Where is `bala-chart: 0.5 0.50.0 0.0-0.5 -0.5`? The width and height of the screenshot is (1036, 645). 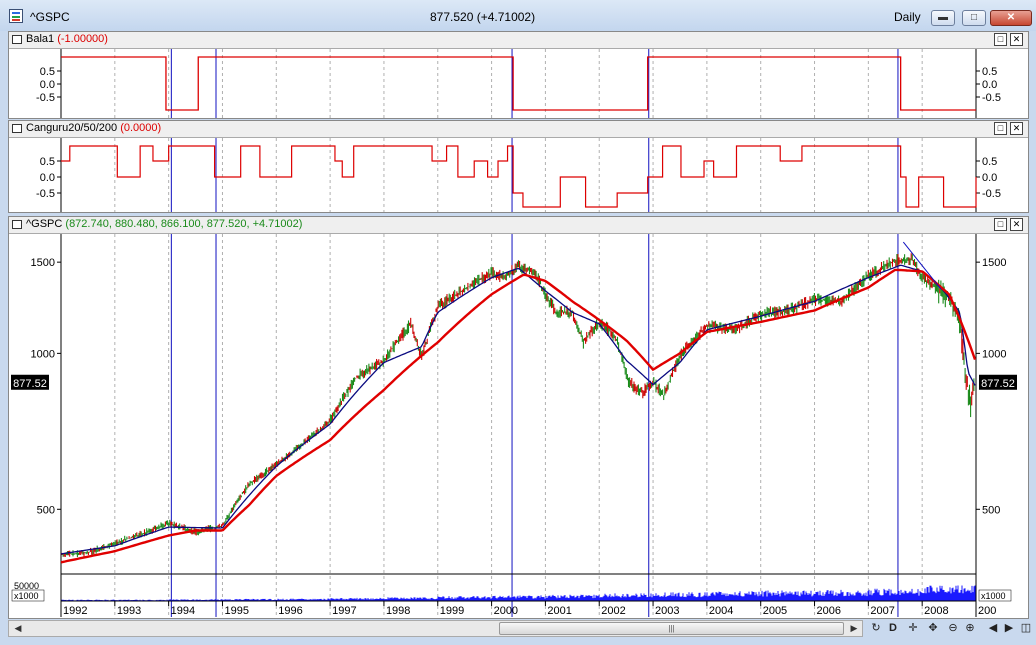 bala-chart: 0.5 0.50.0 0.0-0.5 -0.5 is located at coordinates (518, 83).